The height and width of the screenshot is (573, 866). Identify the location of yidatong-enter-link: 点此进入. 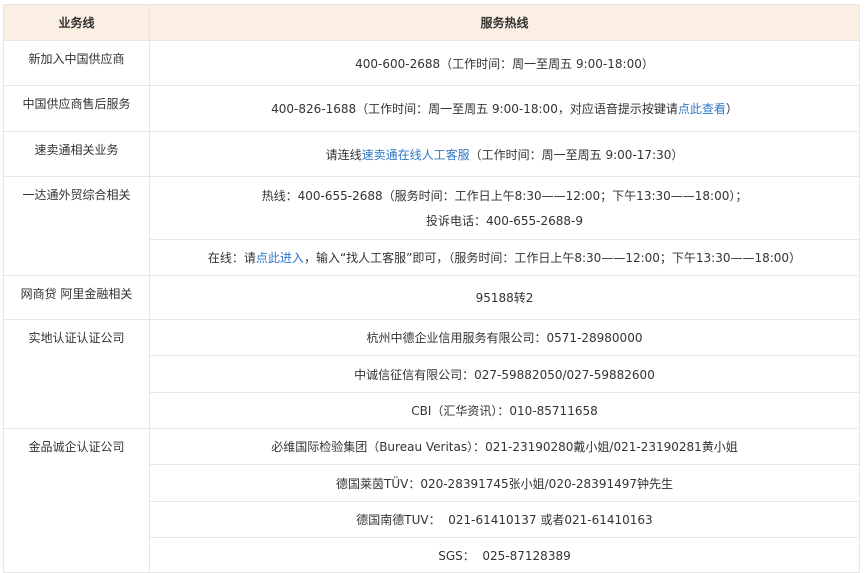
(280, 258).